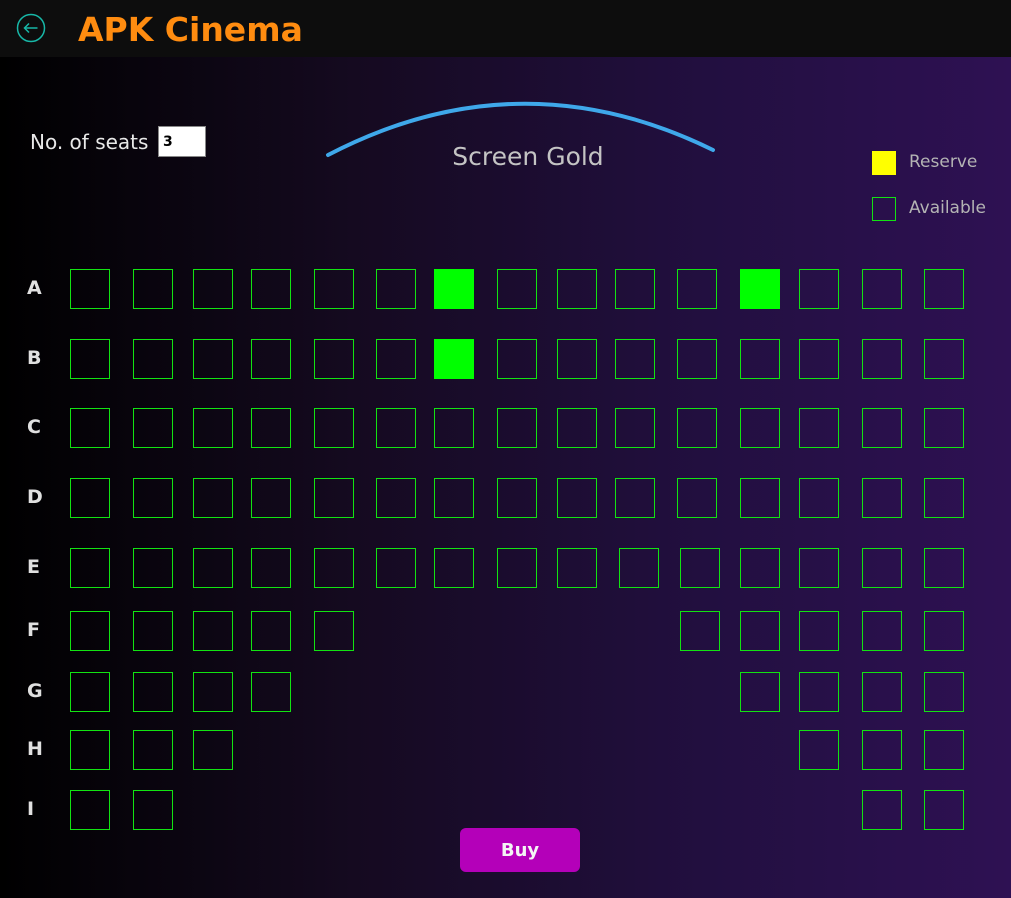  Describe the element at coordinates (396, 428) in the screenshot. I see `seat-c6` at that location.